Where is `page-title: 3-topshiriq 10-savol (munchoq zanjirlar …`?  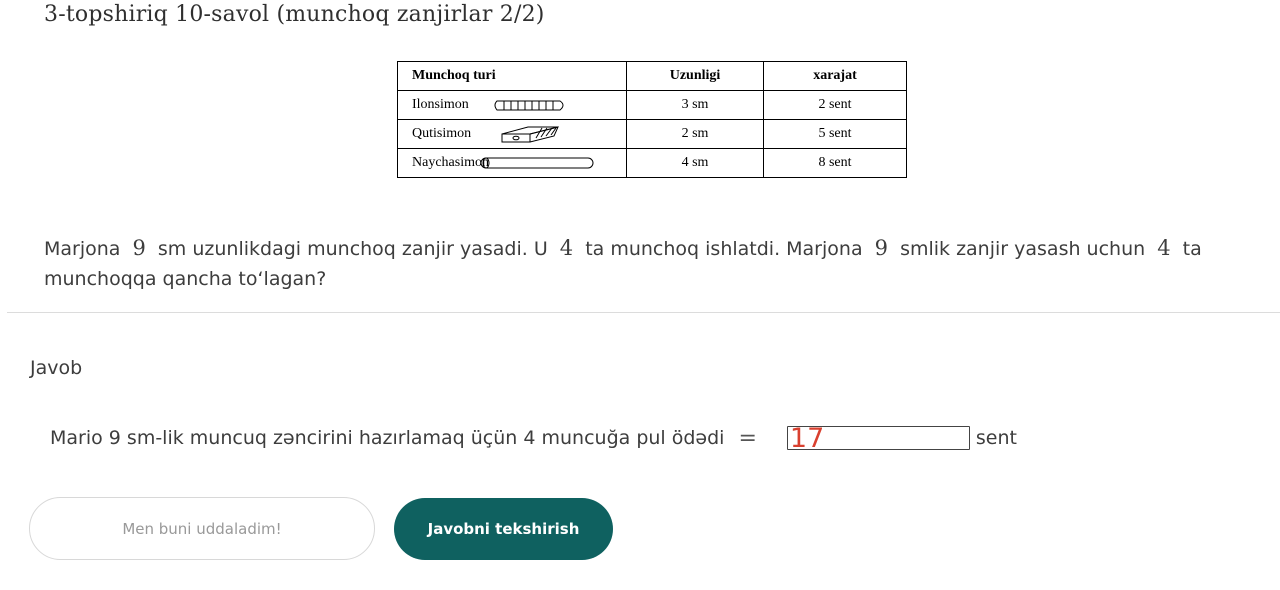 page-title: 3-topshiriq 10-savol (munchoq zanjirlar … is located at coordinates (294, 14).